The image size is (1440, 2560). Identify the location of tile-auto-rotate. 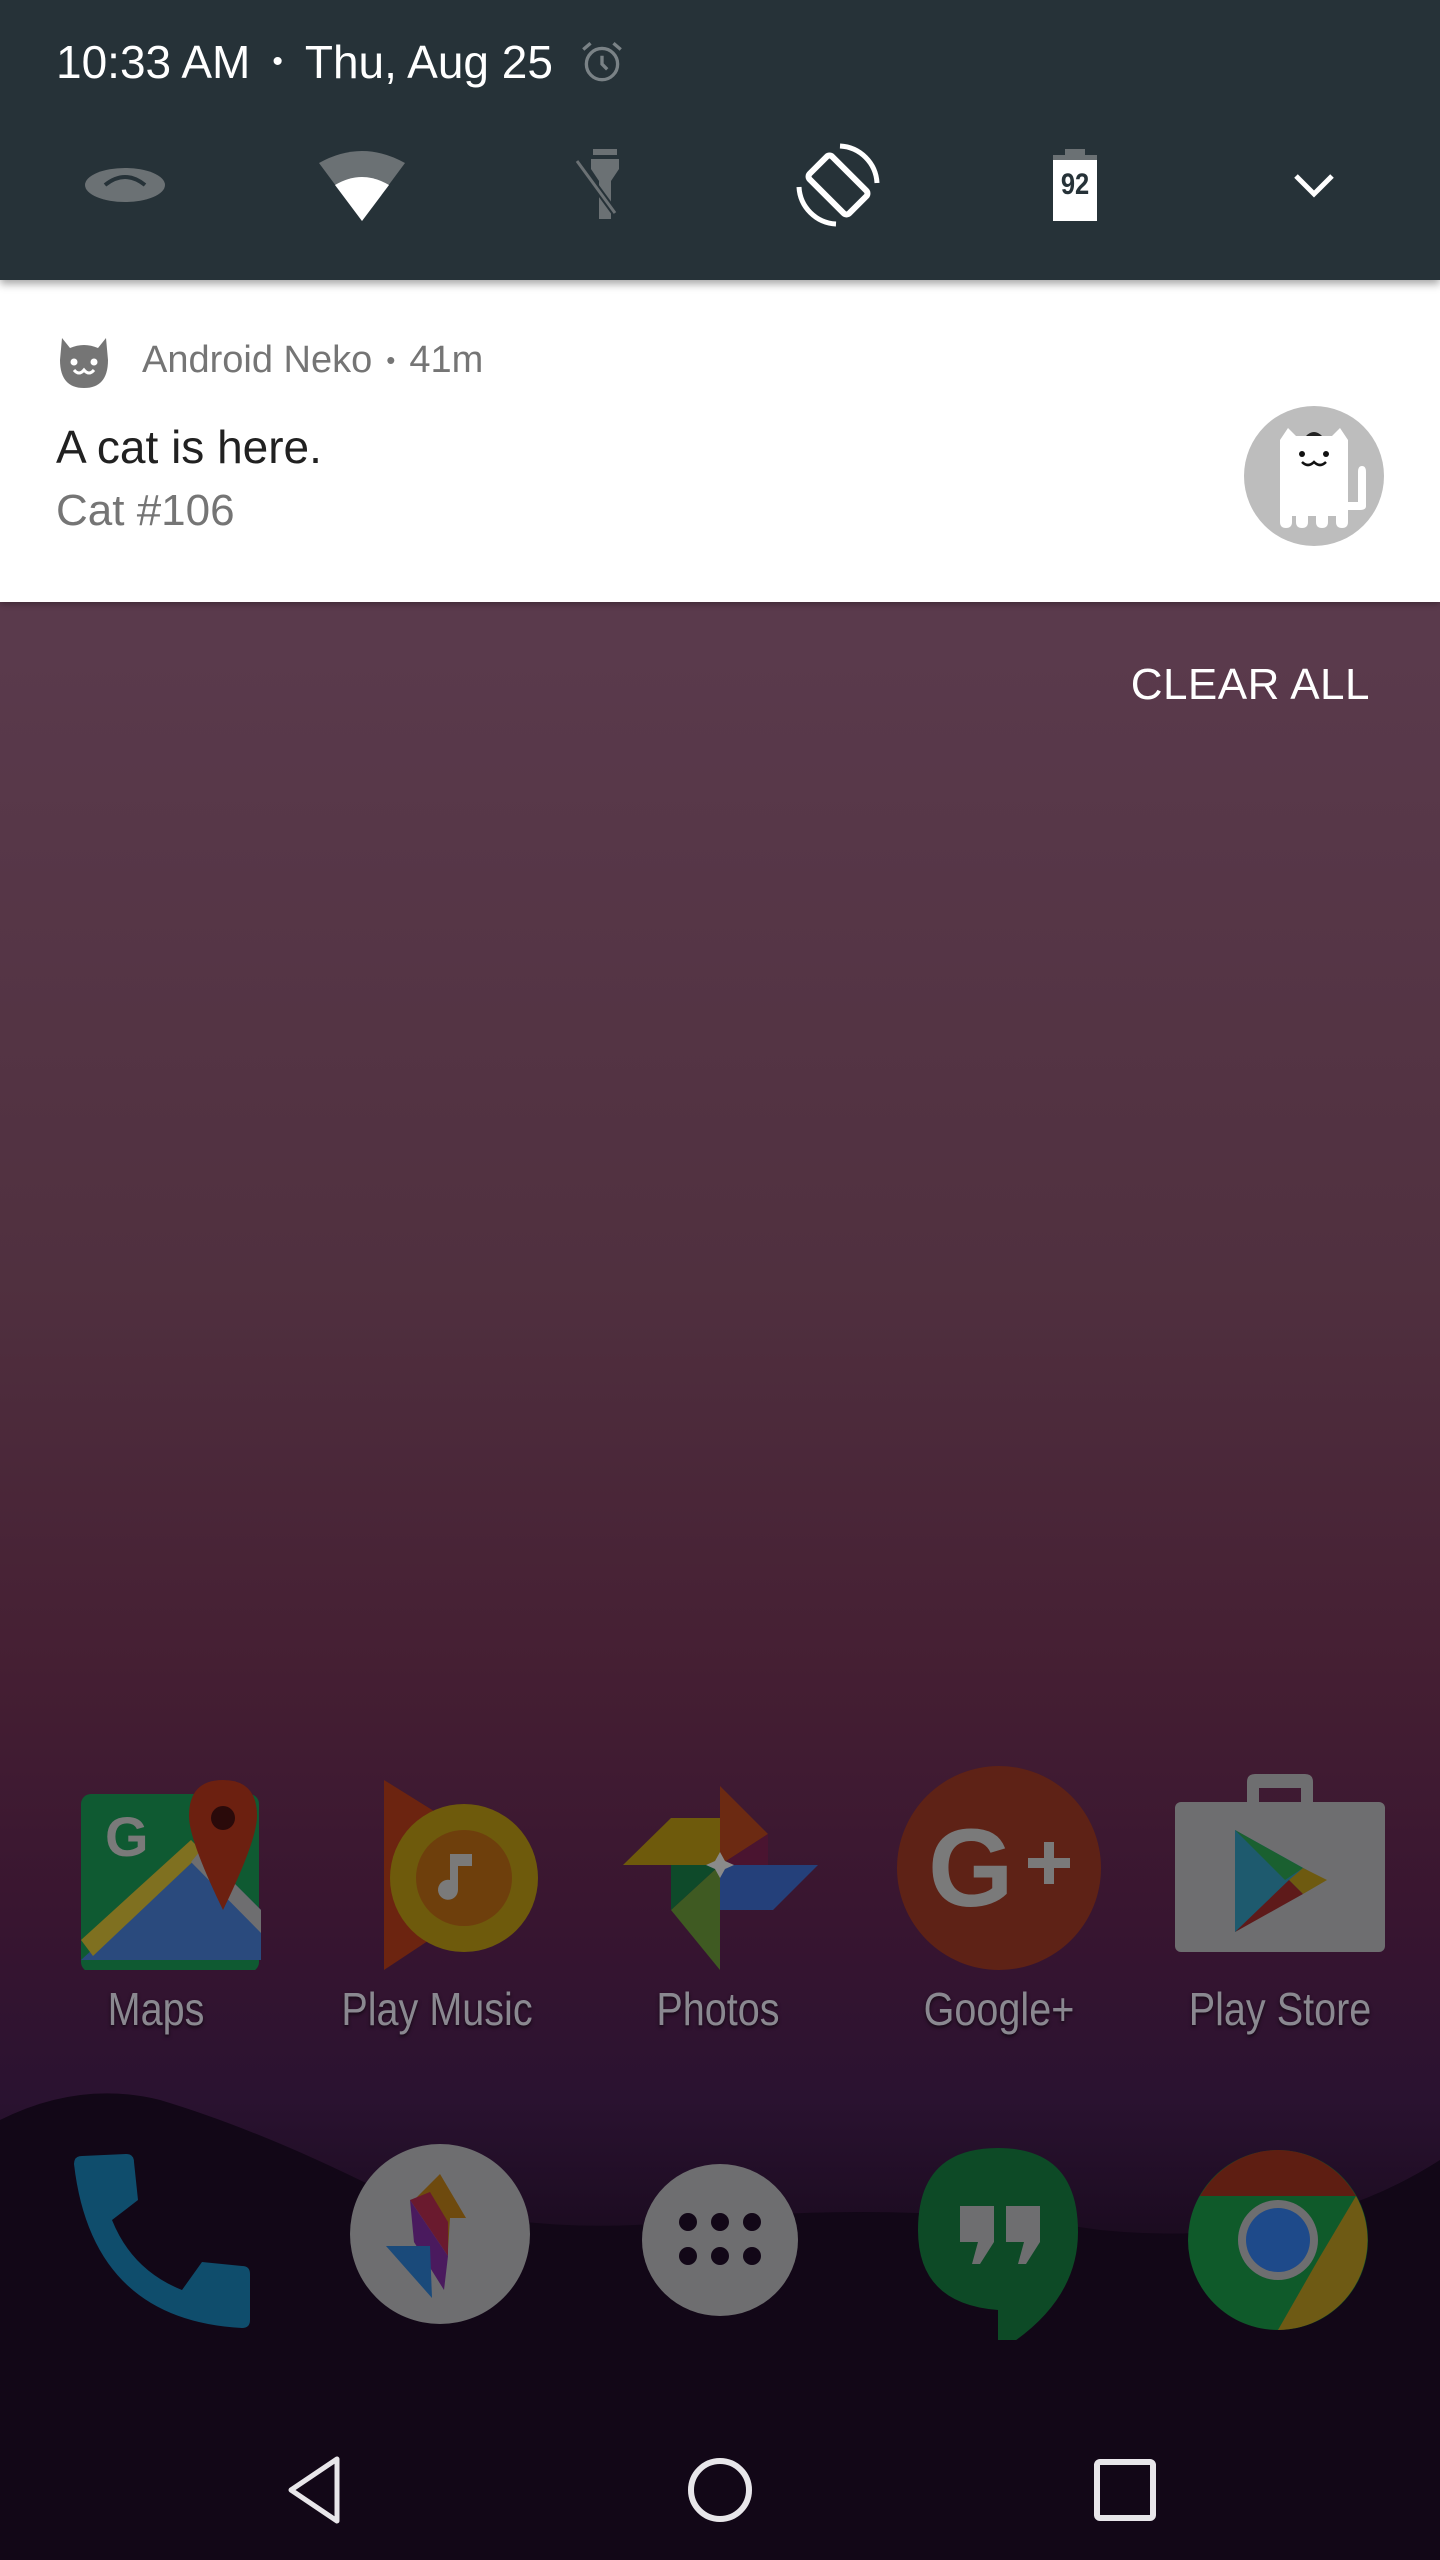
(838, 185).